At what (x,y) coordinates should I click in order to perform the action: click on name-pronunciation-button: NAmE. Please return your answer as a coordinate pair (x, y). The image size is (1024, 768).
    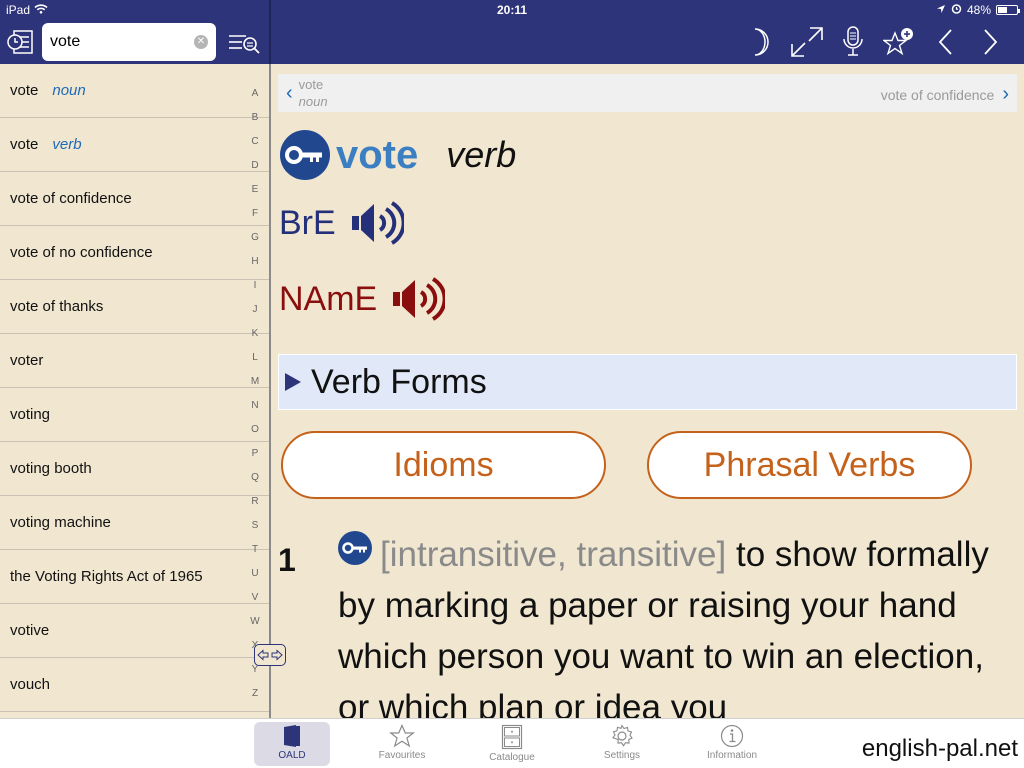
    Looking at the image, I should click on (362, 299).